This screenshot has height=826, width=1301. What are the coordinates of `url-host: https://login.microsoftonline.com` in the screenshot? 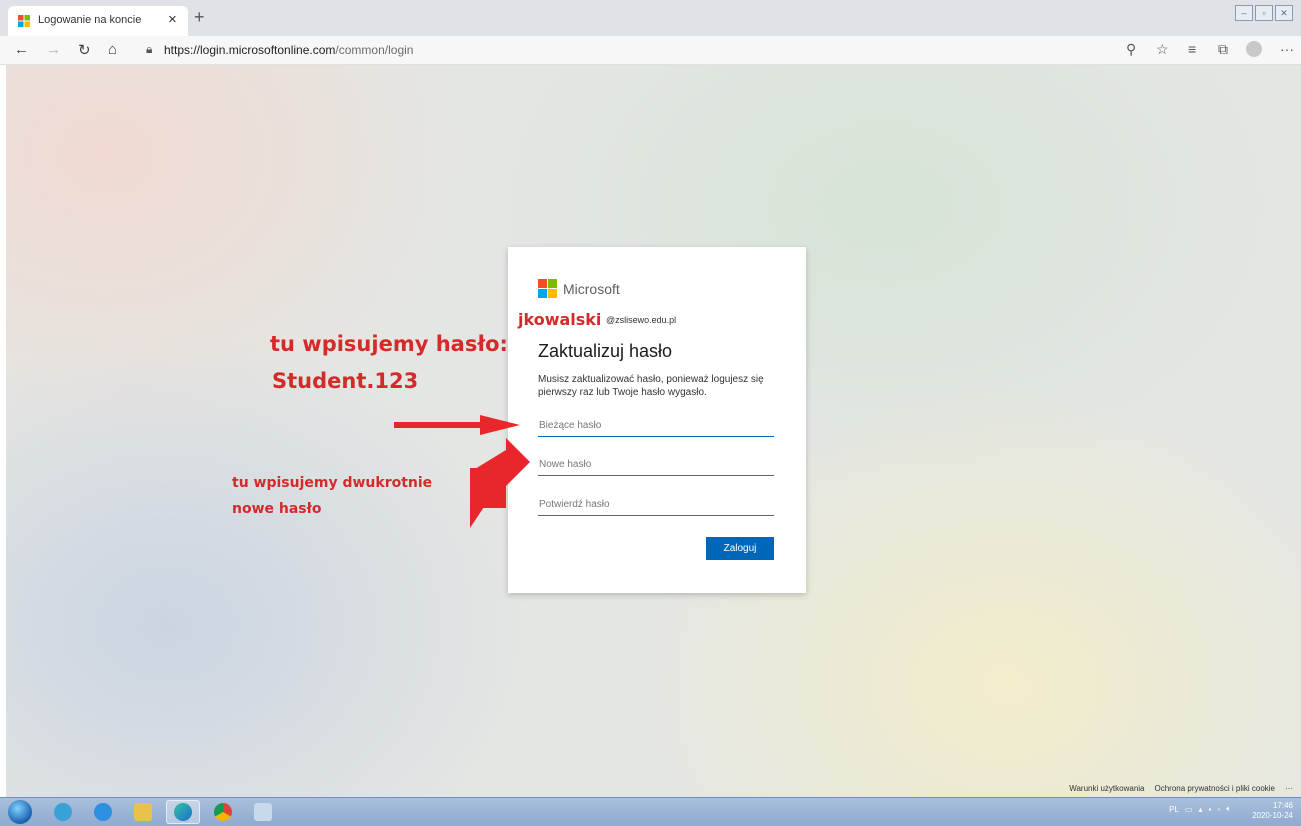 It's located at (250, 50).